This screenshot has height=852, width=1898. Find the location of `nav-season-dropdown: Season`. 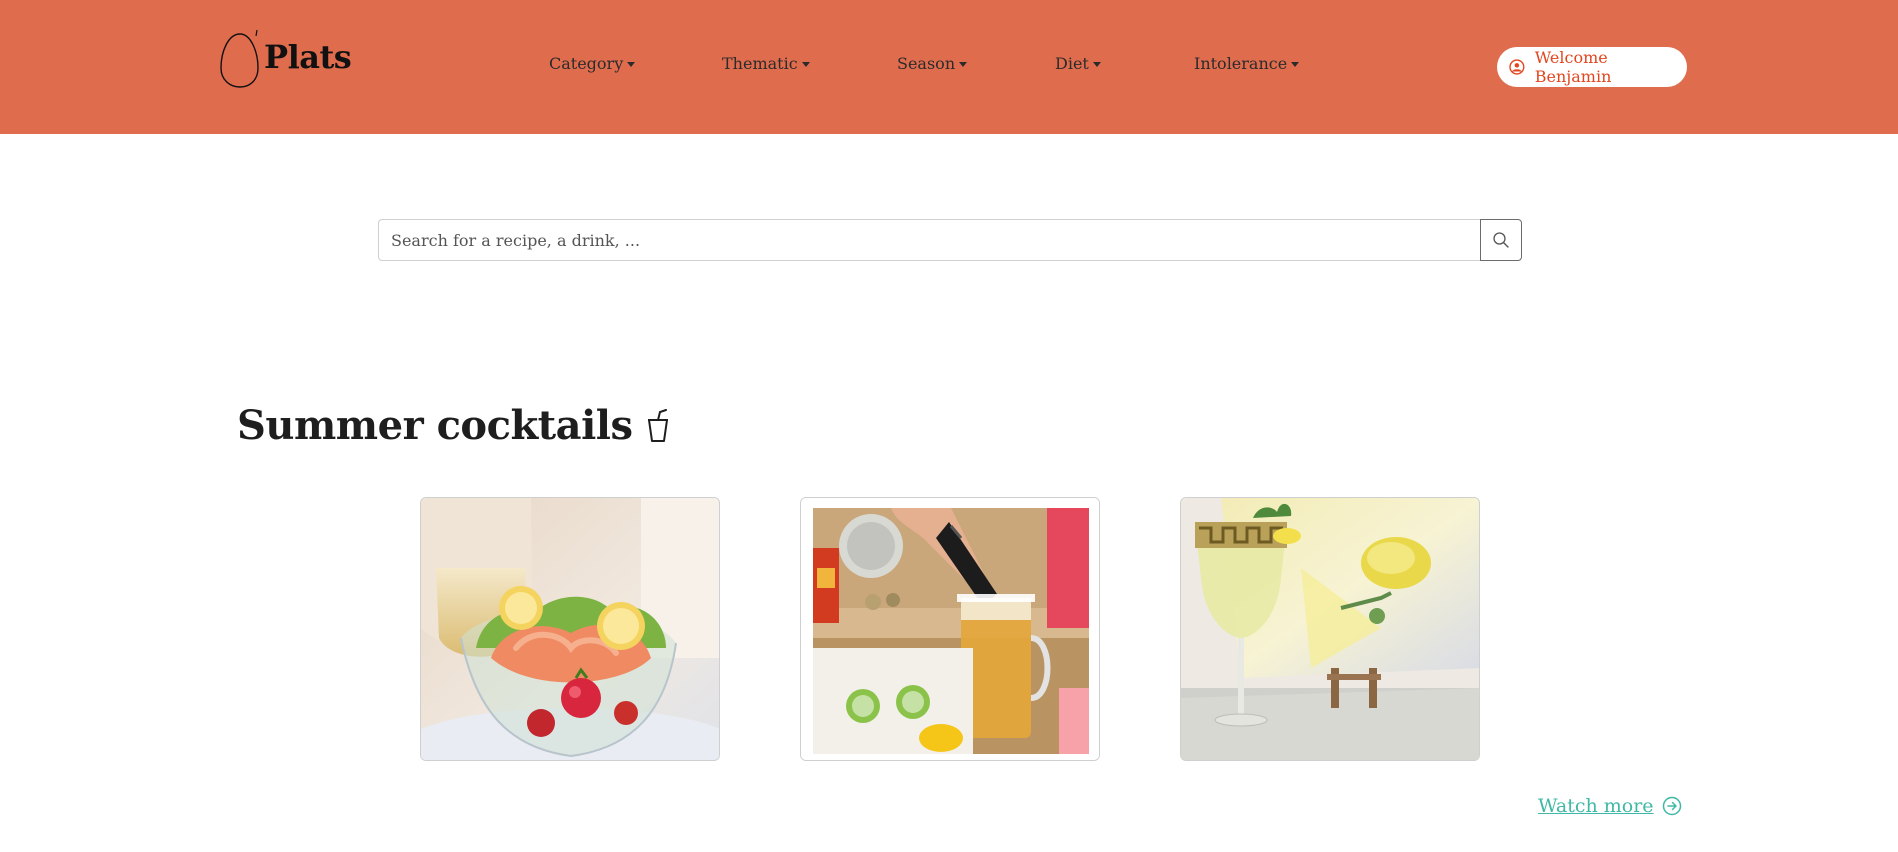

nav-season-dropdown: Season is located at coordinates (932, 63).